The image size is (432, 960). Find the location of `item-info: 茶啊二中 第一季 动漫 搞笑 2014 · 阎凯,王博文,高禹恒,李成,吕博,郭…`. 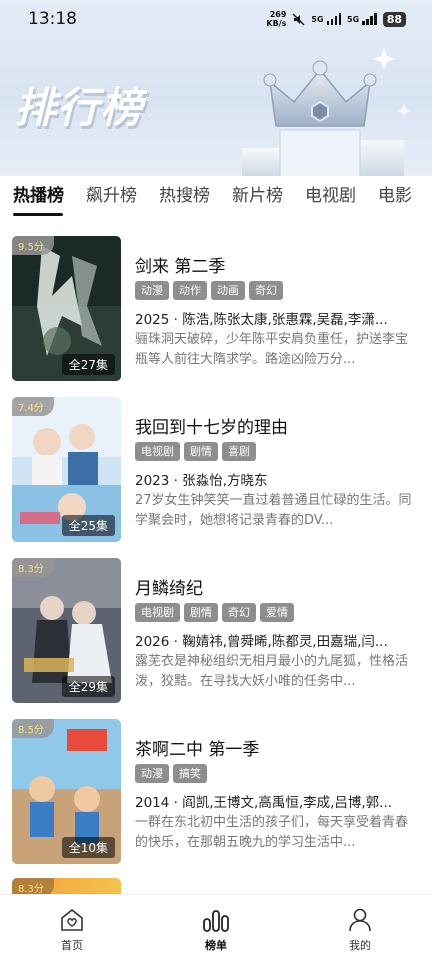

item-info: 茶啊二中 第一季 动漫 搞笑 2014 · 阎凯,王博文,高禹恒,李成,吕博,郭… is located at coordinates (277, 786).